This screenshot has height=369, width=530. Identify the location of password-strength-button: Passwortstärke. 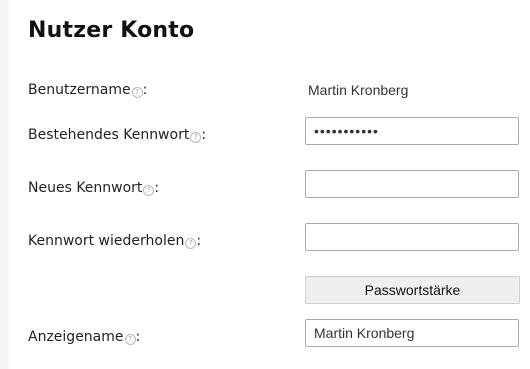
(412, 290).